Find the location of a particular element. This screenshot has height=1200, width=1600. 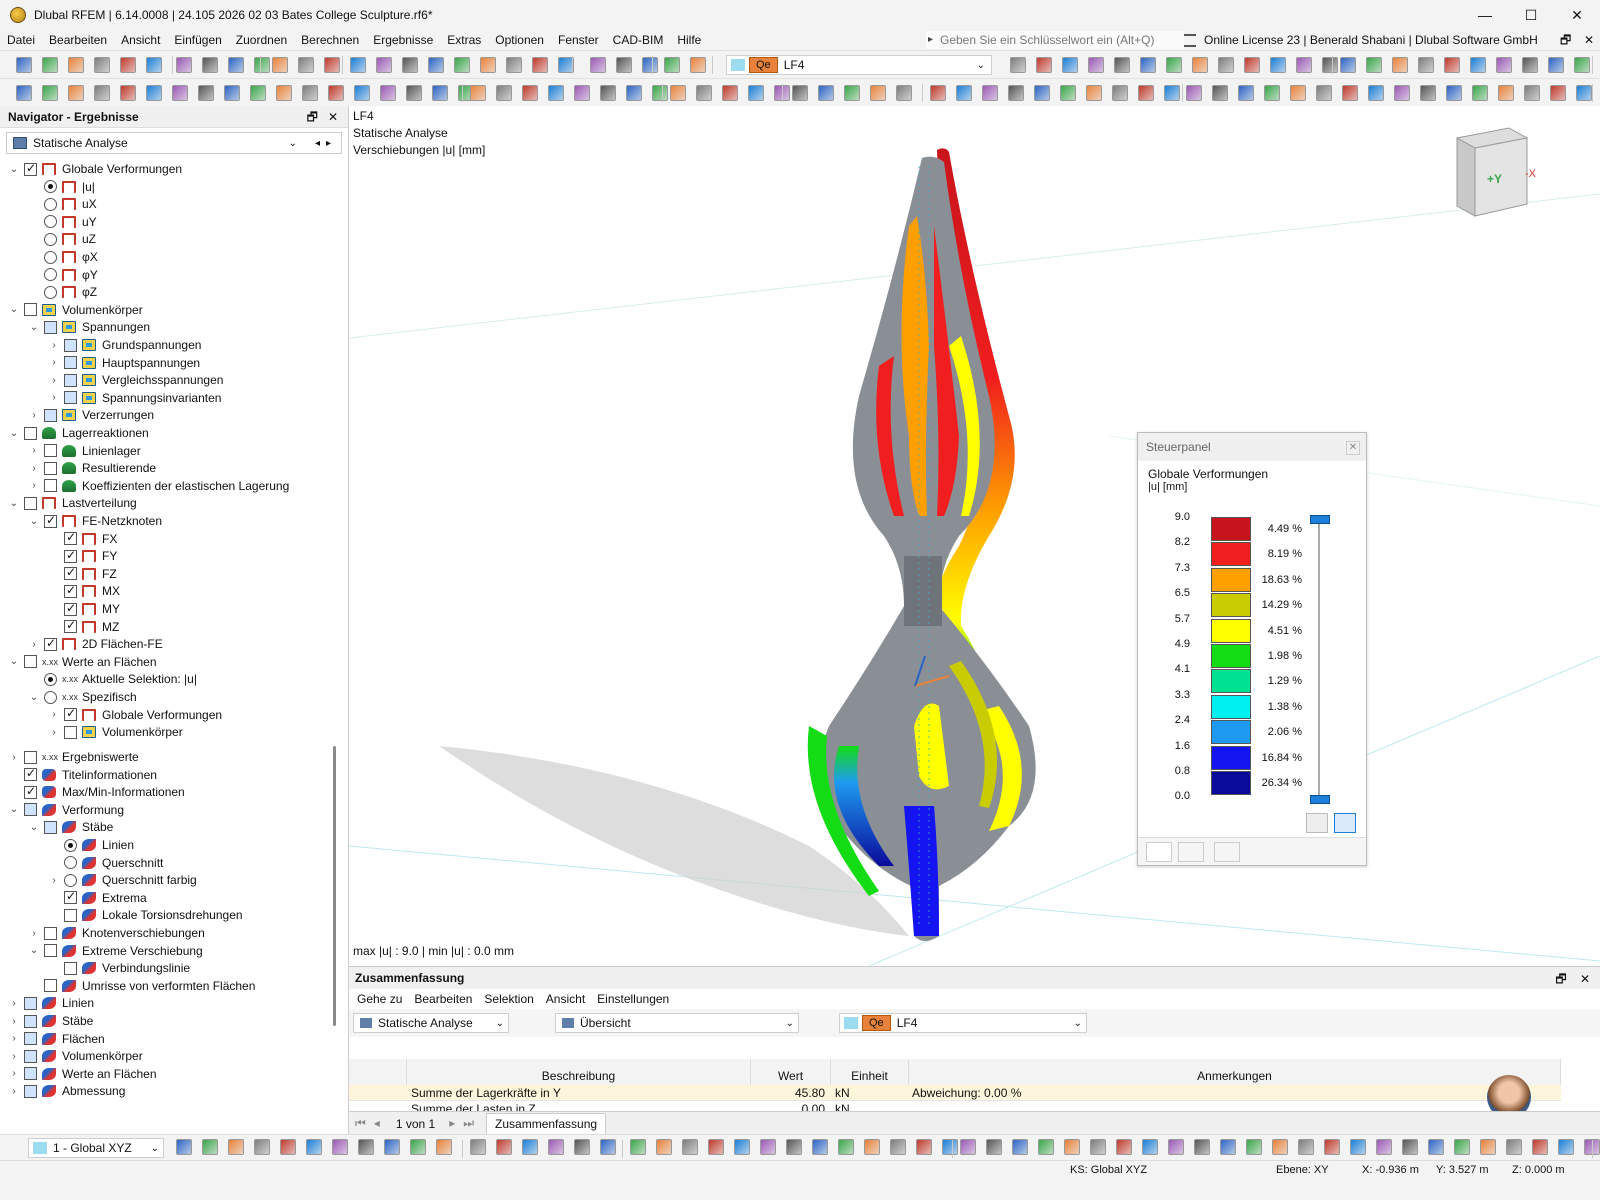

tree-item: ⌄ x.xx Spezifisch is located at coordinates (82, 697).